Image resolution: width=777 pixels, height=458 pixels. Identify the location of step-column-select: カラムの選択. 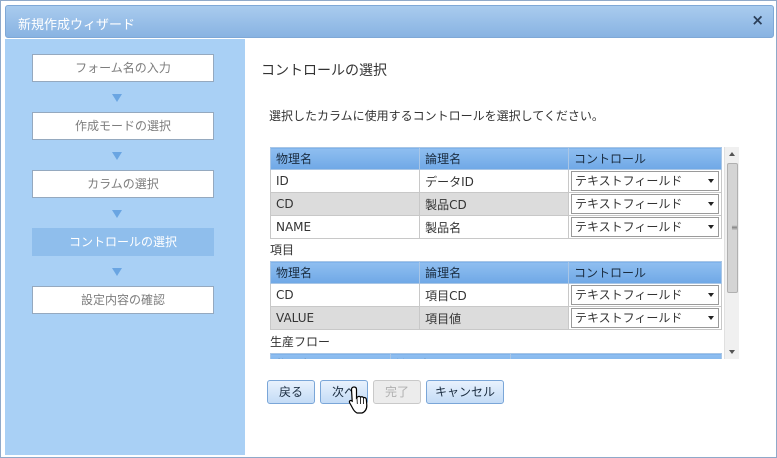
(123, 184).